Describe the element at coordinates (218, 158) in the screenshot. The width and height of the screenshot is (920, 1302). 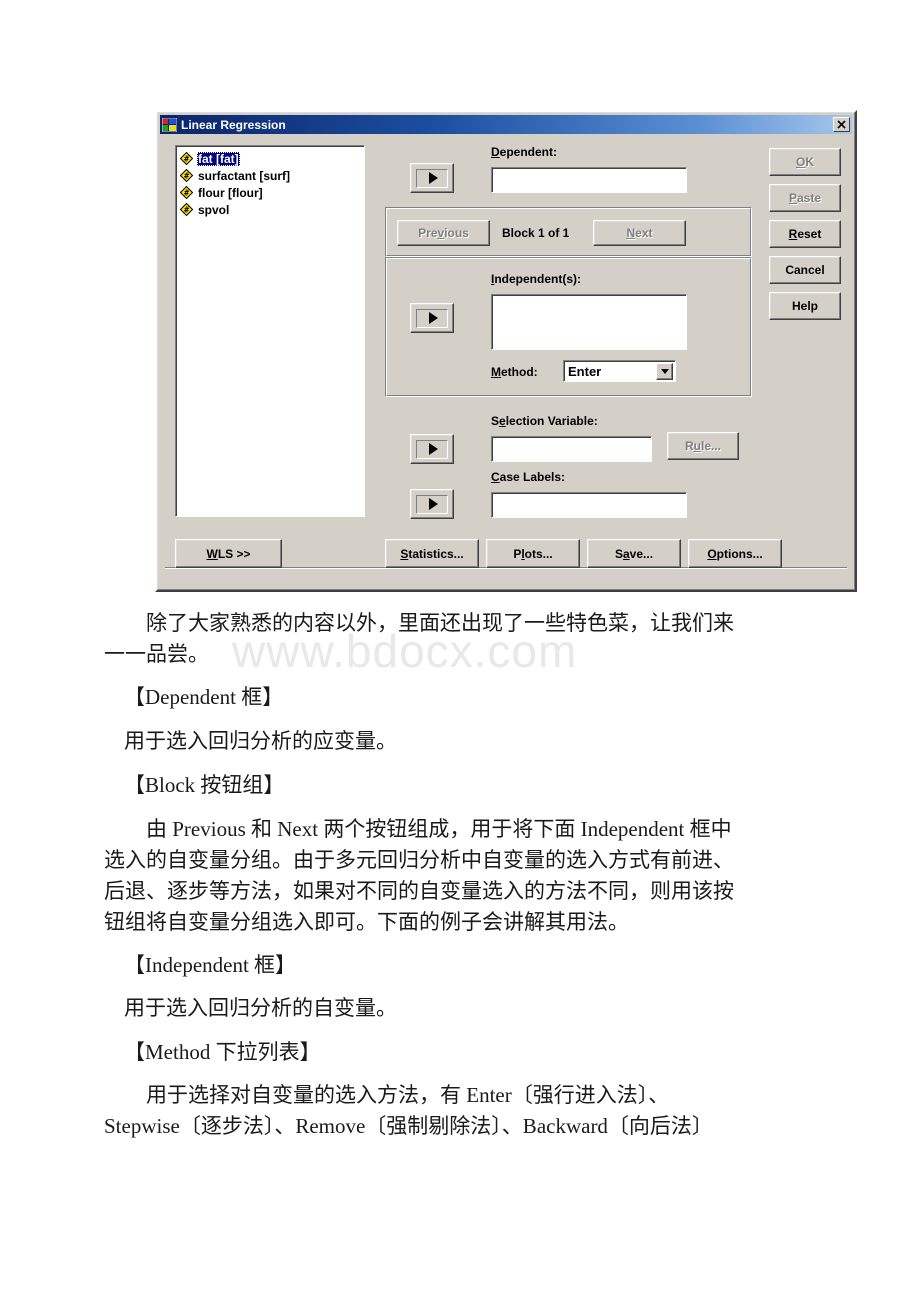
I see `list-item-label: fat [fat]` at that location.